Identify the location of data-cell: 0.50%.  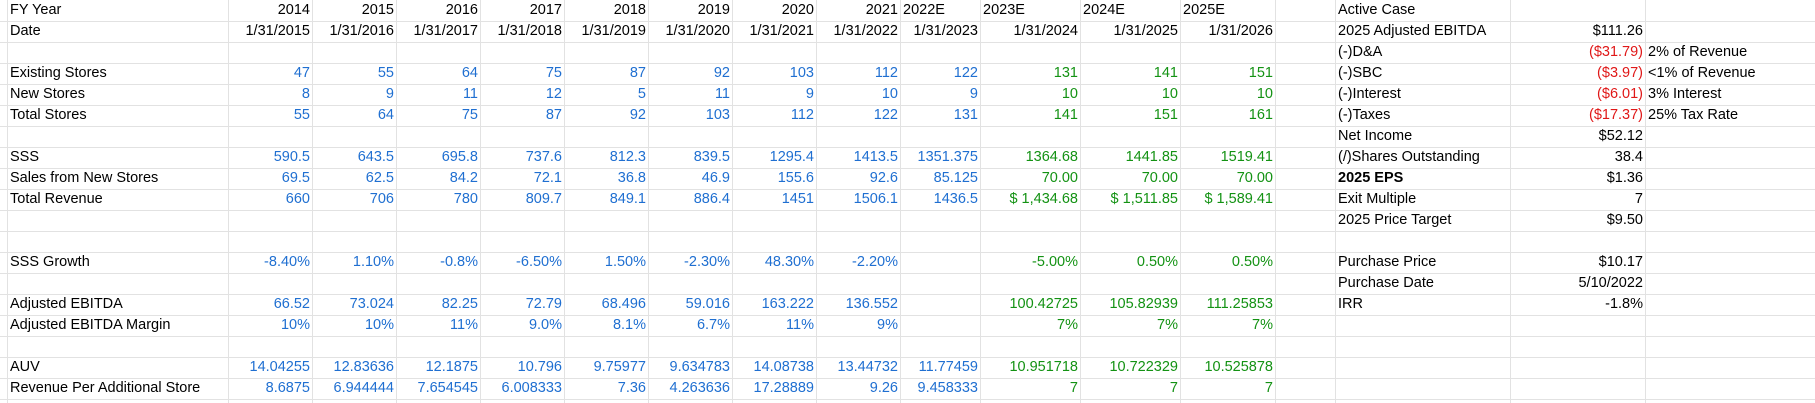
(1130, 262).